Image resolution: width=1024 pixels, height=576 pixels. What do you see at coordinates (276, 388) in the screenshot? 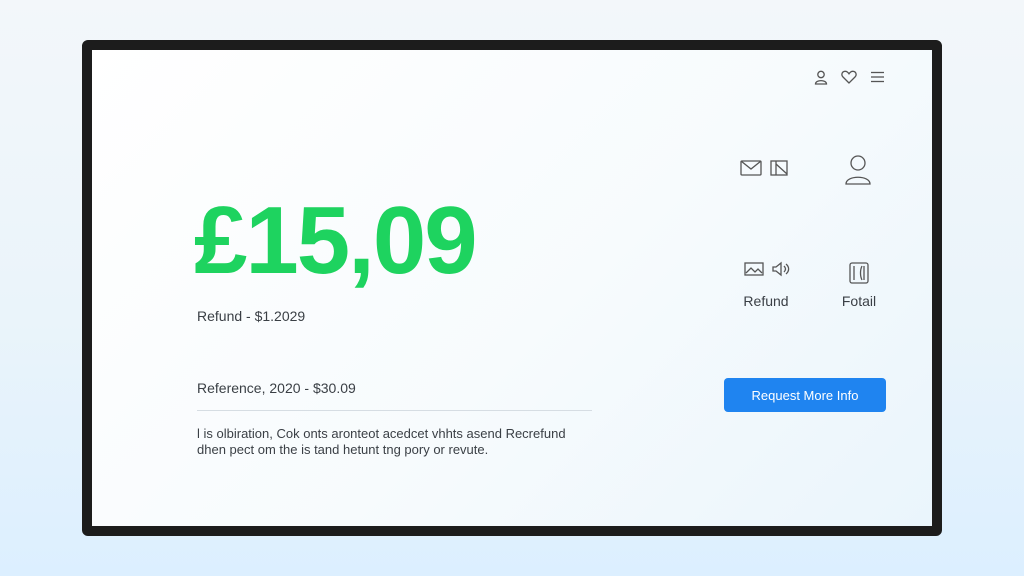
I see `reference-line: Reference, 2020 - $30.09` at bounding box center [276, 388].